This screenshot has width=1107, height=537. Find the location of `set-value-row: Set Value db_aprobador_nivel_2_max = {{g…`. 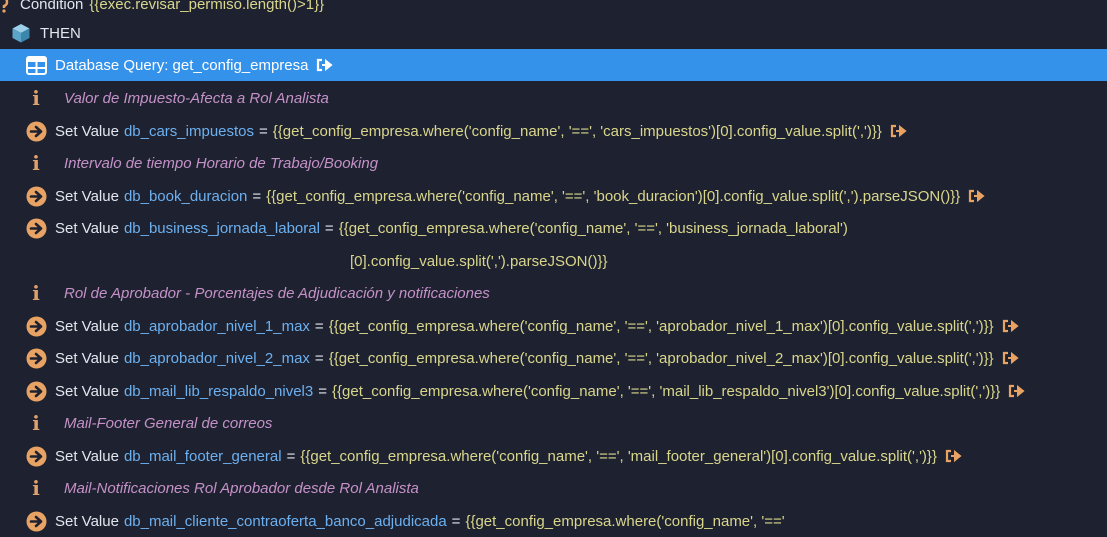

set-value-row: Set Value db_aprobador_nivel_2_max = {{g… is located at coordinates (553, 358).